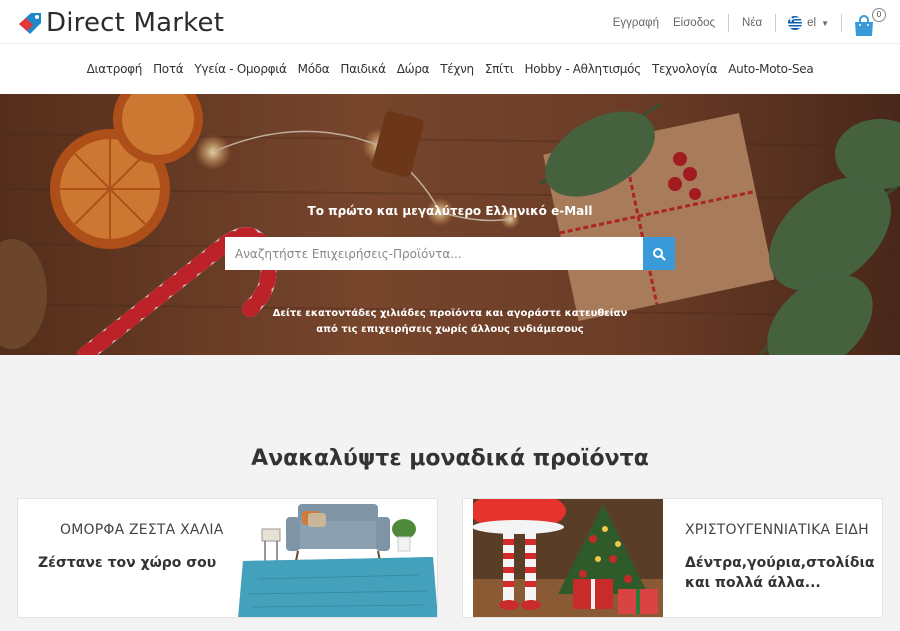  What do you see at coordinates (314, 69) in the screenshot?
I see `category-link: Μόδα` at bounding box center [314, 69].